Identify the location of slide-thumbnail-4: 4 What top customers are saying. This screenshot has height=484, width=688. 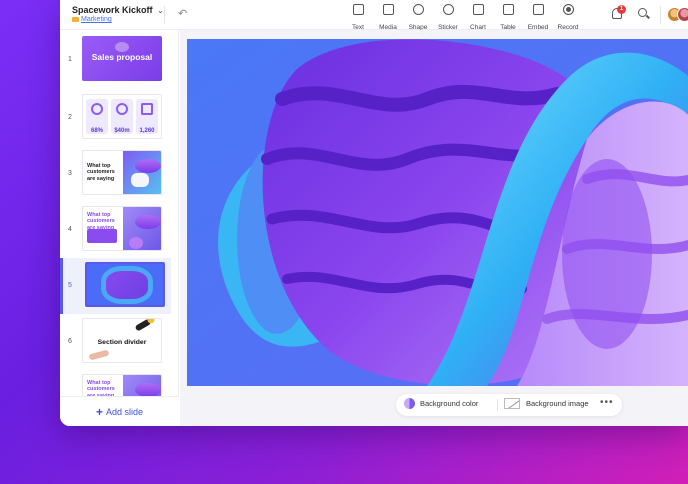
(115, 230).